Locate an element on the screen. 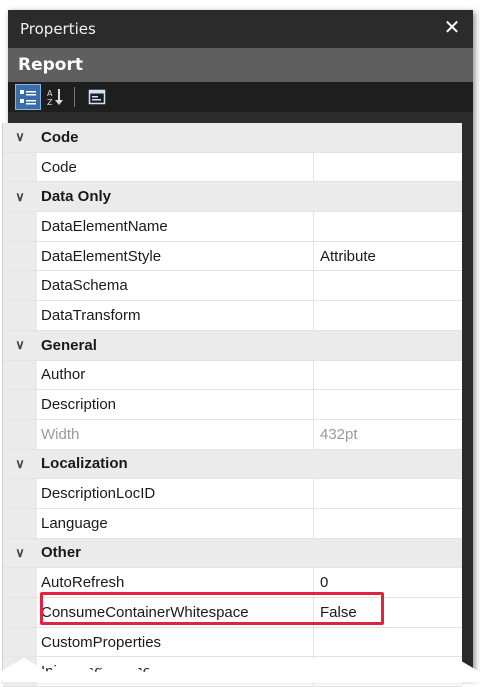 Image resolution: width=480 pixels, height=687 pixels. property-name: DescriptionLocID is located at coordinates (175, 493).